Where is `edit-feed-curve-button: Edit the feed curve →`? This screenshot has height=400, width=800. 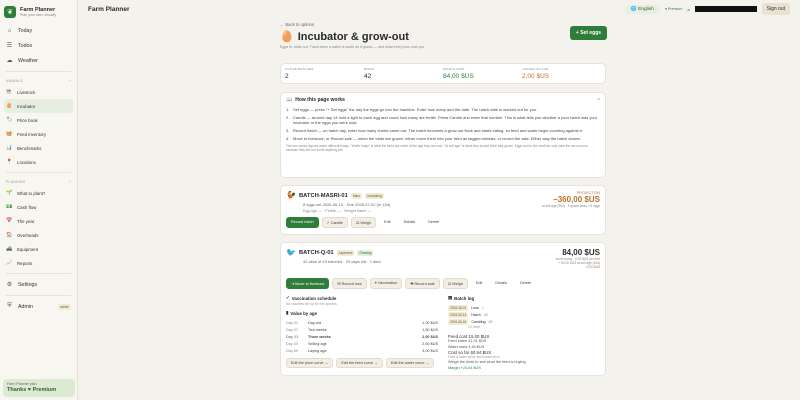
edit-feed-curve-button: Edit the feed curve → is located at coordinates (359, 363).